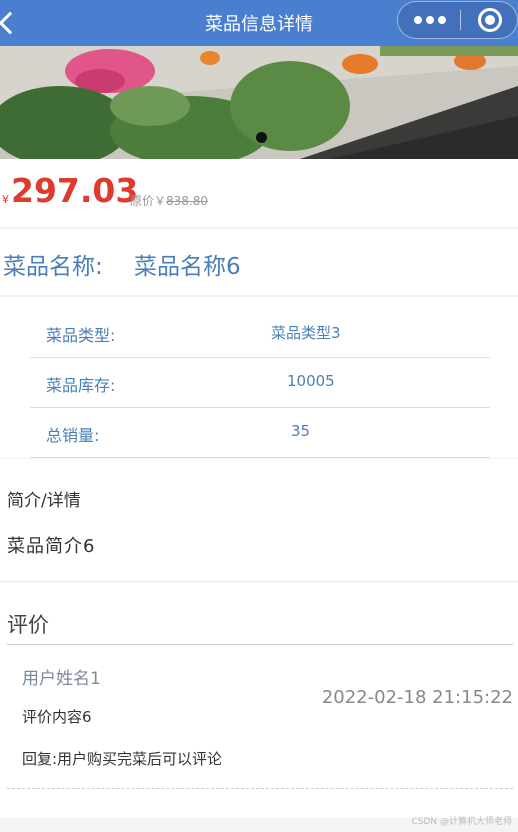 This screenshot has width=518, height=832. I want to click on description-text: 菜品简介6, so click(51, 546).